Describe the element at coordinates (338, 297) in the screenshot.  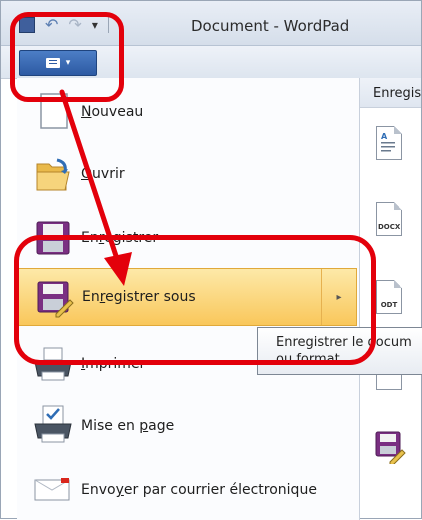
I see `submenu-arrow-icon: ▸` at that location.